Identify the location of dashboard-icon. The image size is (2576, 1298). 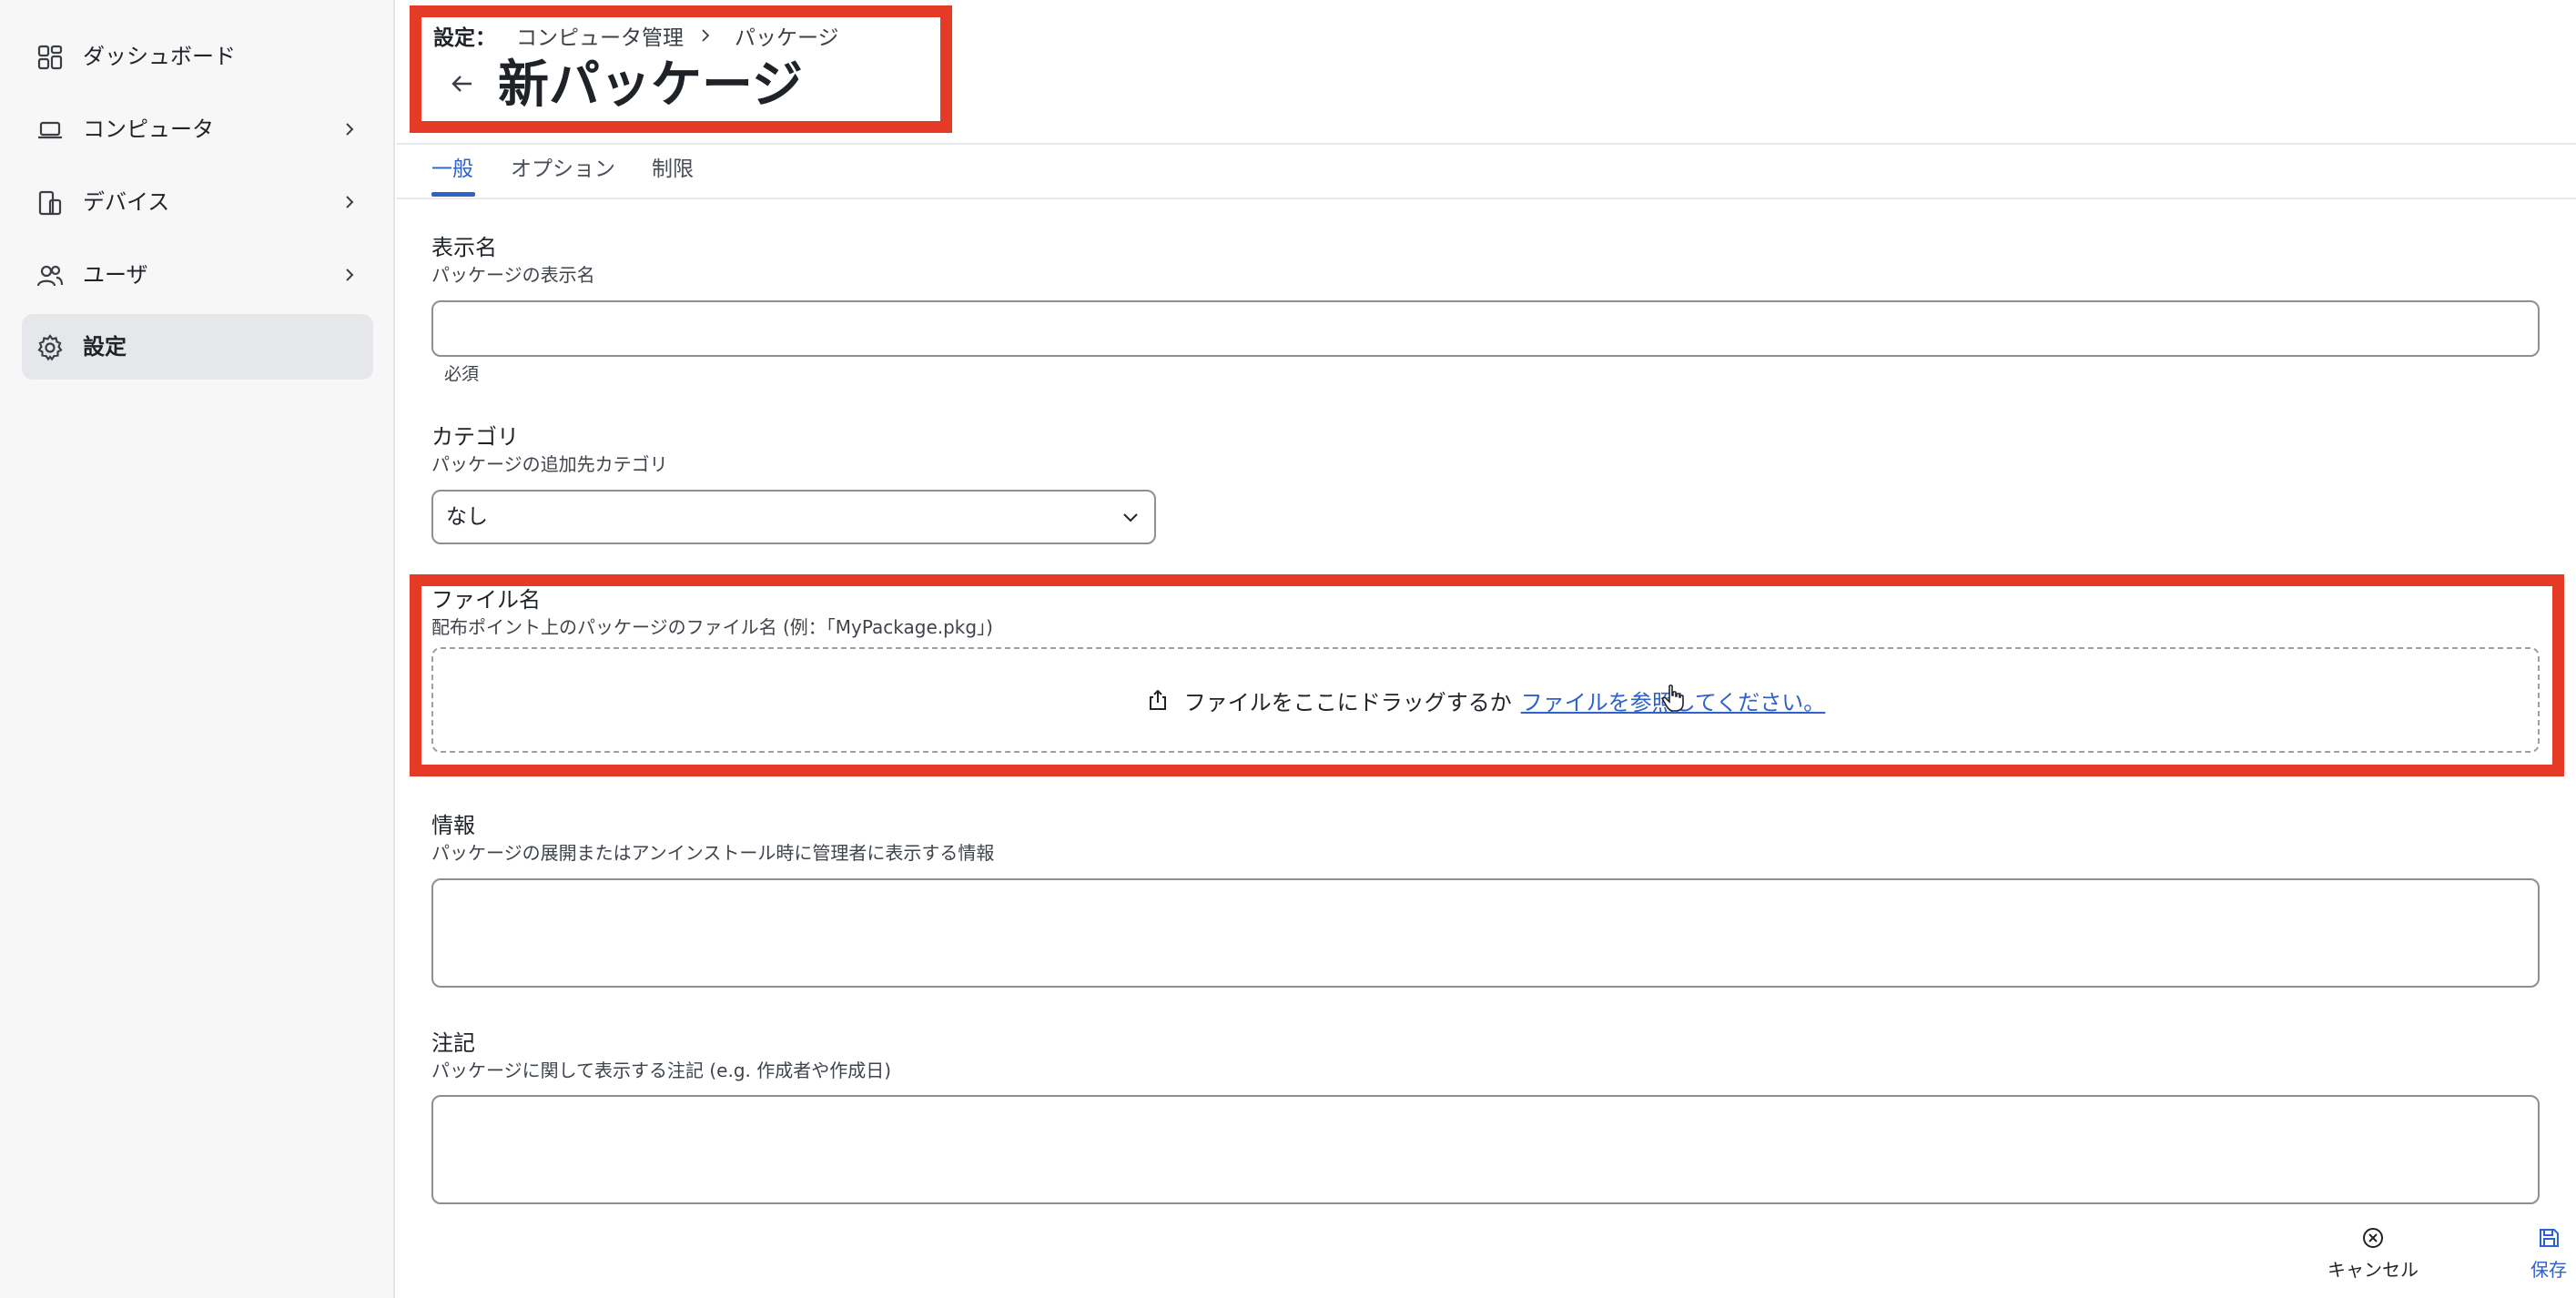
(50, 58).